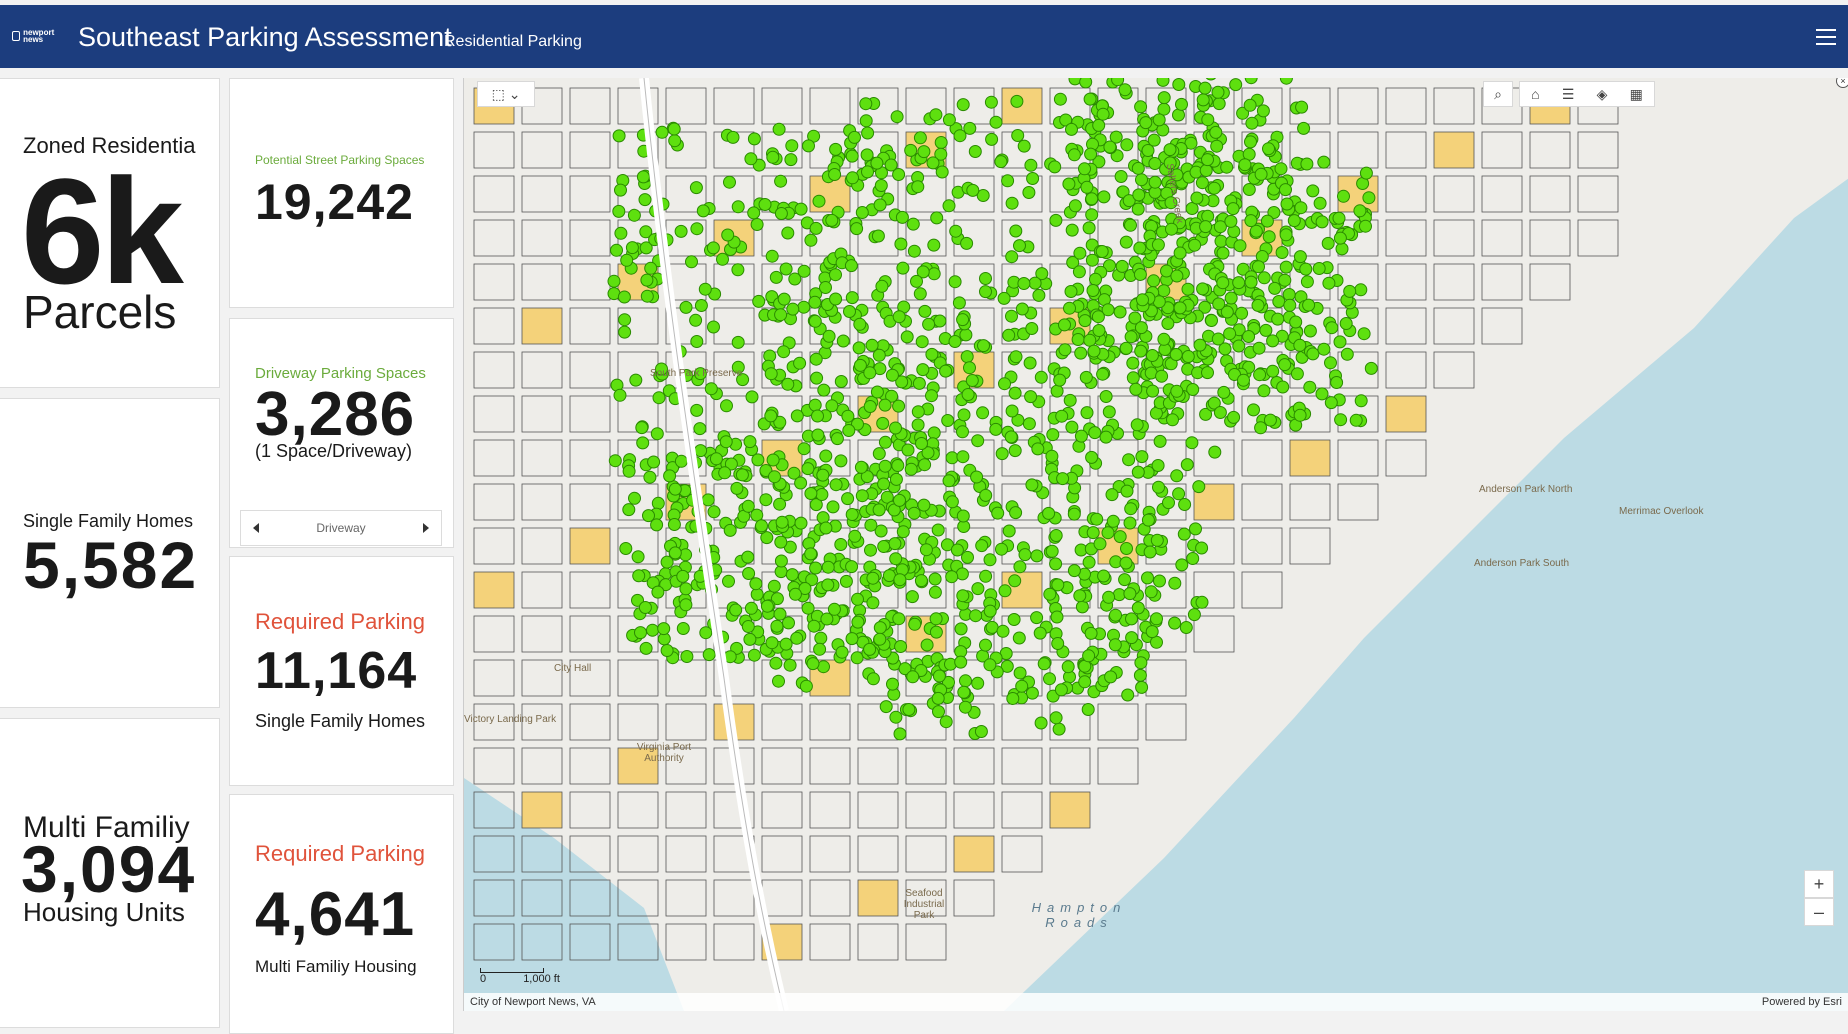 The height and width of the screenshot is (1034, 1848). Describe the element at coordinates (110, 553) in the screenshot. I see `single-family-panel: Single Family Homes 5,582` at that location.